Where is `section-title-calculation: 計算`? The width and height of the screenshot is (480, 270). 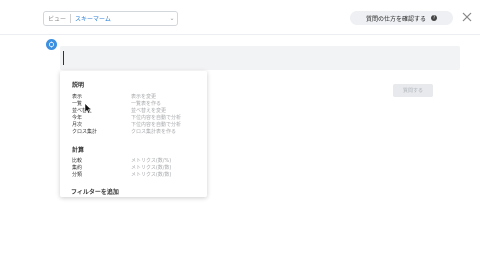 section-title-calculation: 計算 is located at coordinates (78, 150).